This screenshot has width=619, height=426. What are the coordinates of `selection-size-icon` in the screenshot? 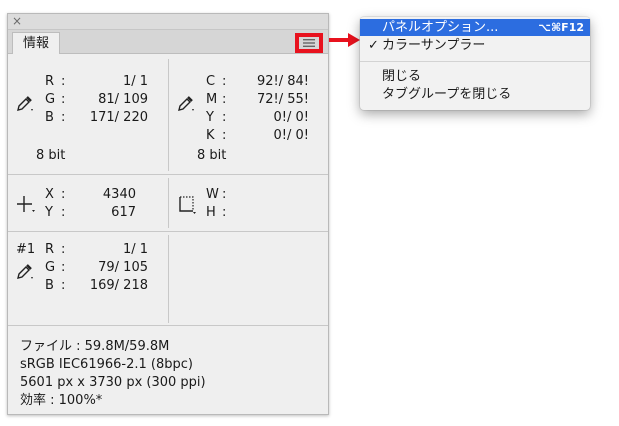 It's located at (187, 205).